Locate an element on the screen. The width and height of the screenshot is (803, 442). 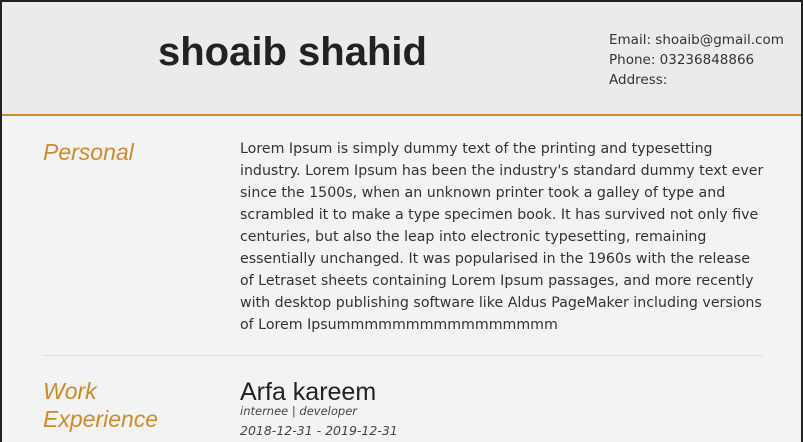
work-entry-dates: 2018-12-31 - 2019-12-31 is located at coordinates (319, 430).